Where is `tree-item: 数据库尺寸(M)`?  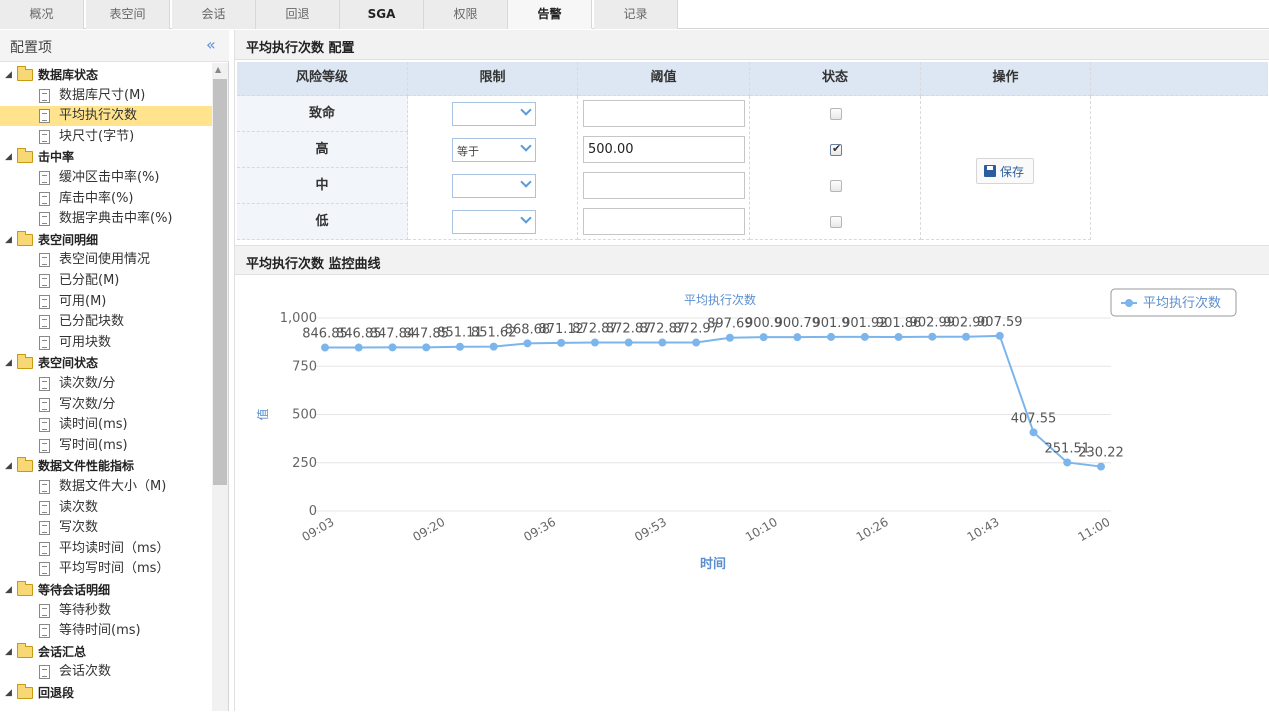
tree-item: 数据库尺寸(M) is located at coordinates (106, 96).